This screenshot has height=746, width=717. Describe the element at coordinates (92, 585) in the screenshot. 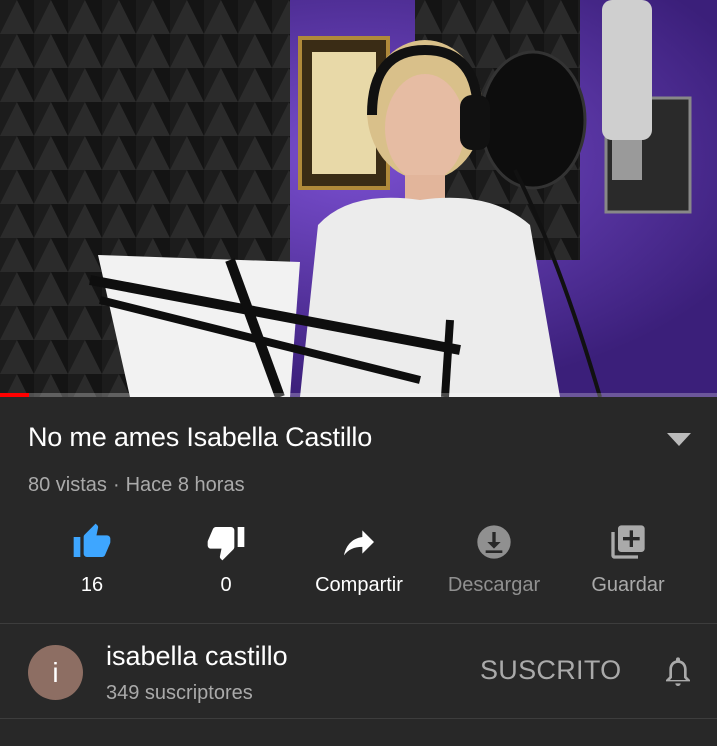

I see `like-count: 16` at that location.